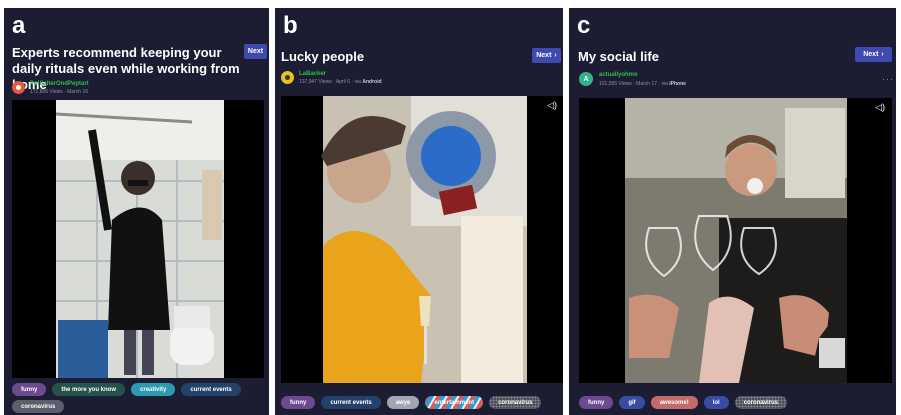 This screenshot has width=901, height=415. Describe the element at coordinates (647, 84) in the screenshot. I see `post-date: March 17` at that location.